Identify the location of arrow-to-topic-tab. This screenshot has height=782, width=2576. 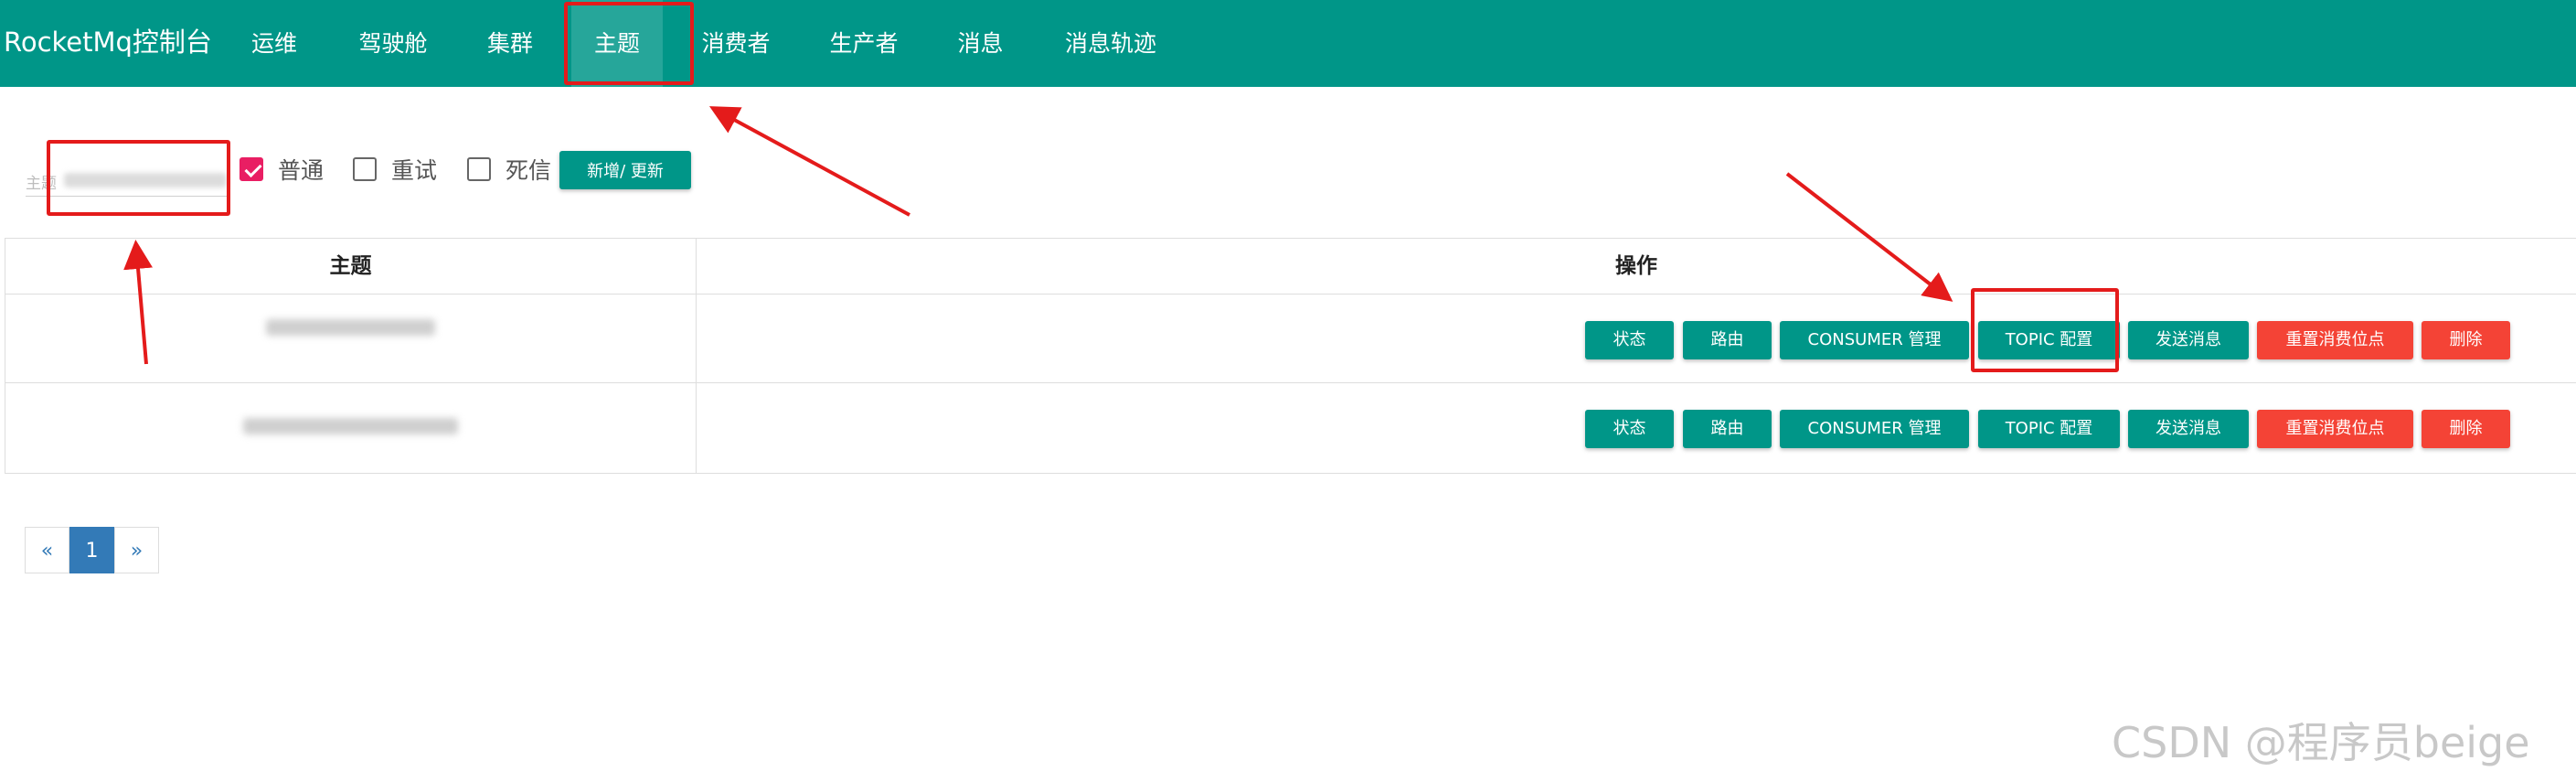
(809, 161).